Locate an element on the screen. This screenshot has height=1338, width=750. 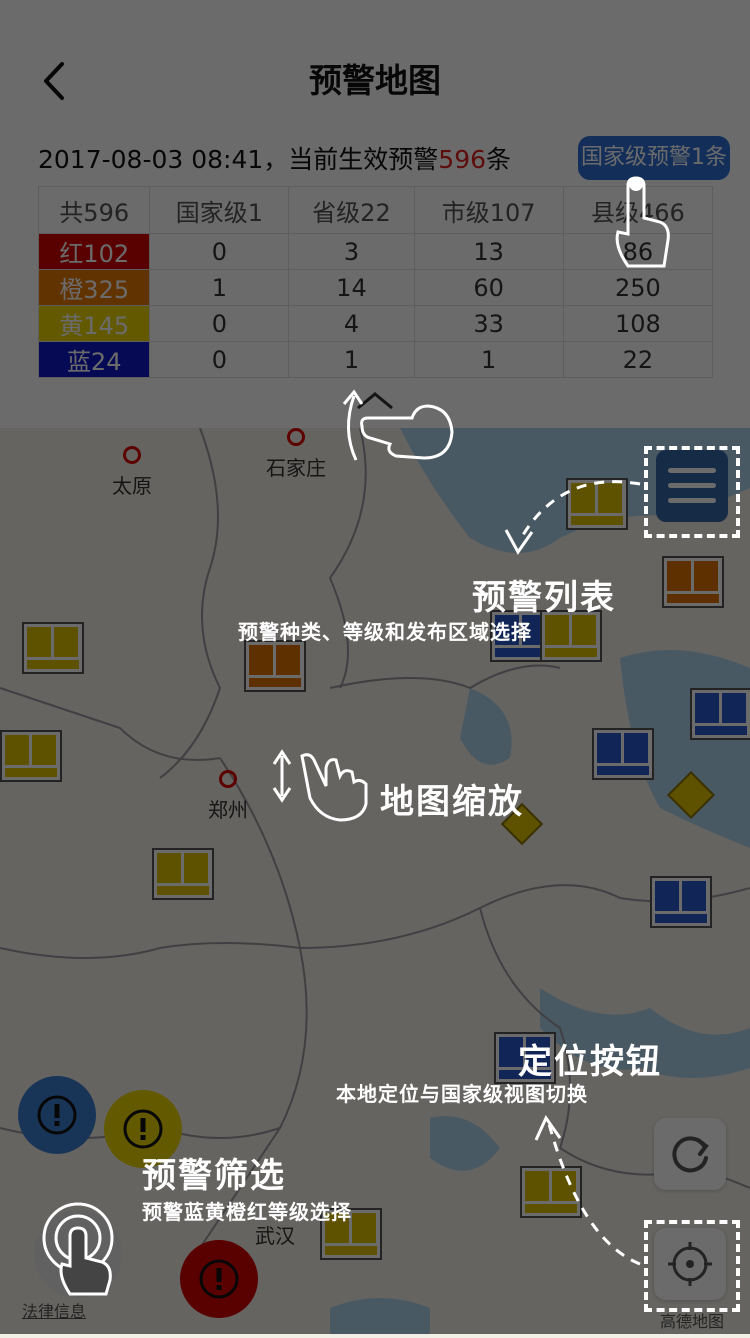
guide-filter-title: 预警筛选 is located at coordinates (214, 1176).